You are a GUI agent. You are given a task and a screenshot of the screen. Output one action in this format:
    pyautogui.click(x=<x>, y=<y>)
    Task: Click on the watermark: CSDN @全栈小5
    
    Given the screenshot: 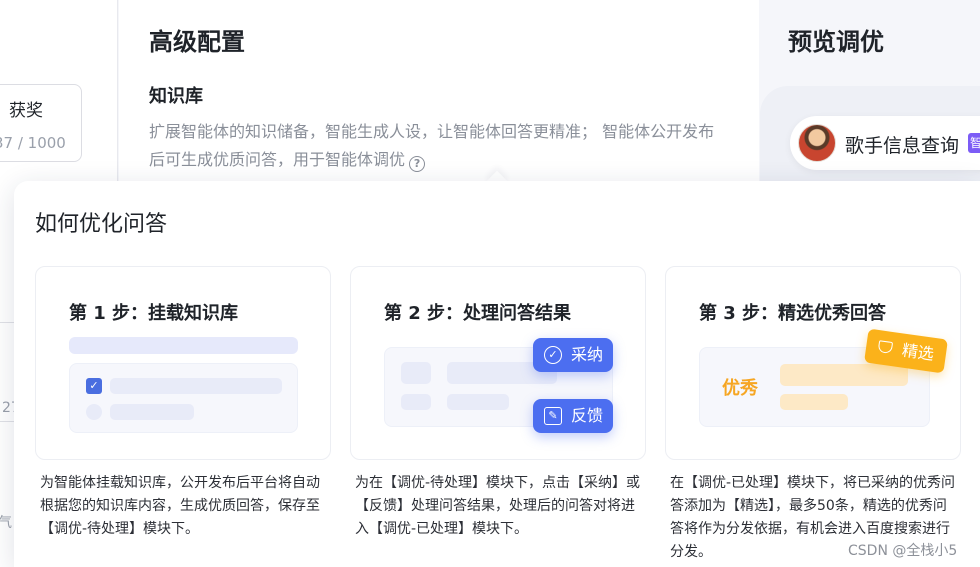 What is the action you would take?
    pyautogui.click(x=903, y=551)
    